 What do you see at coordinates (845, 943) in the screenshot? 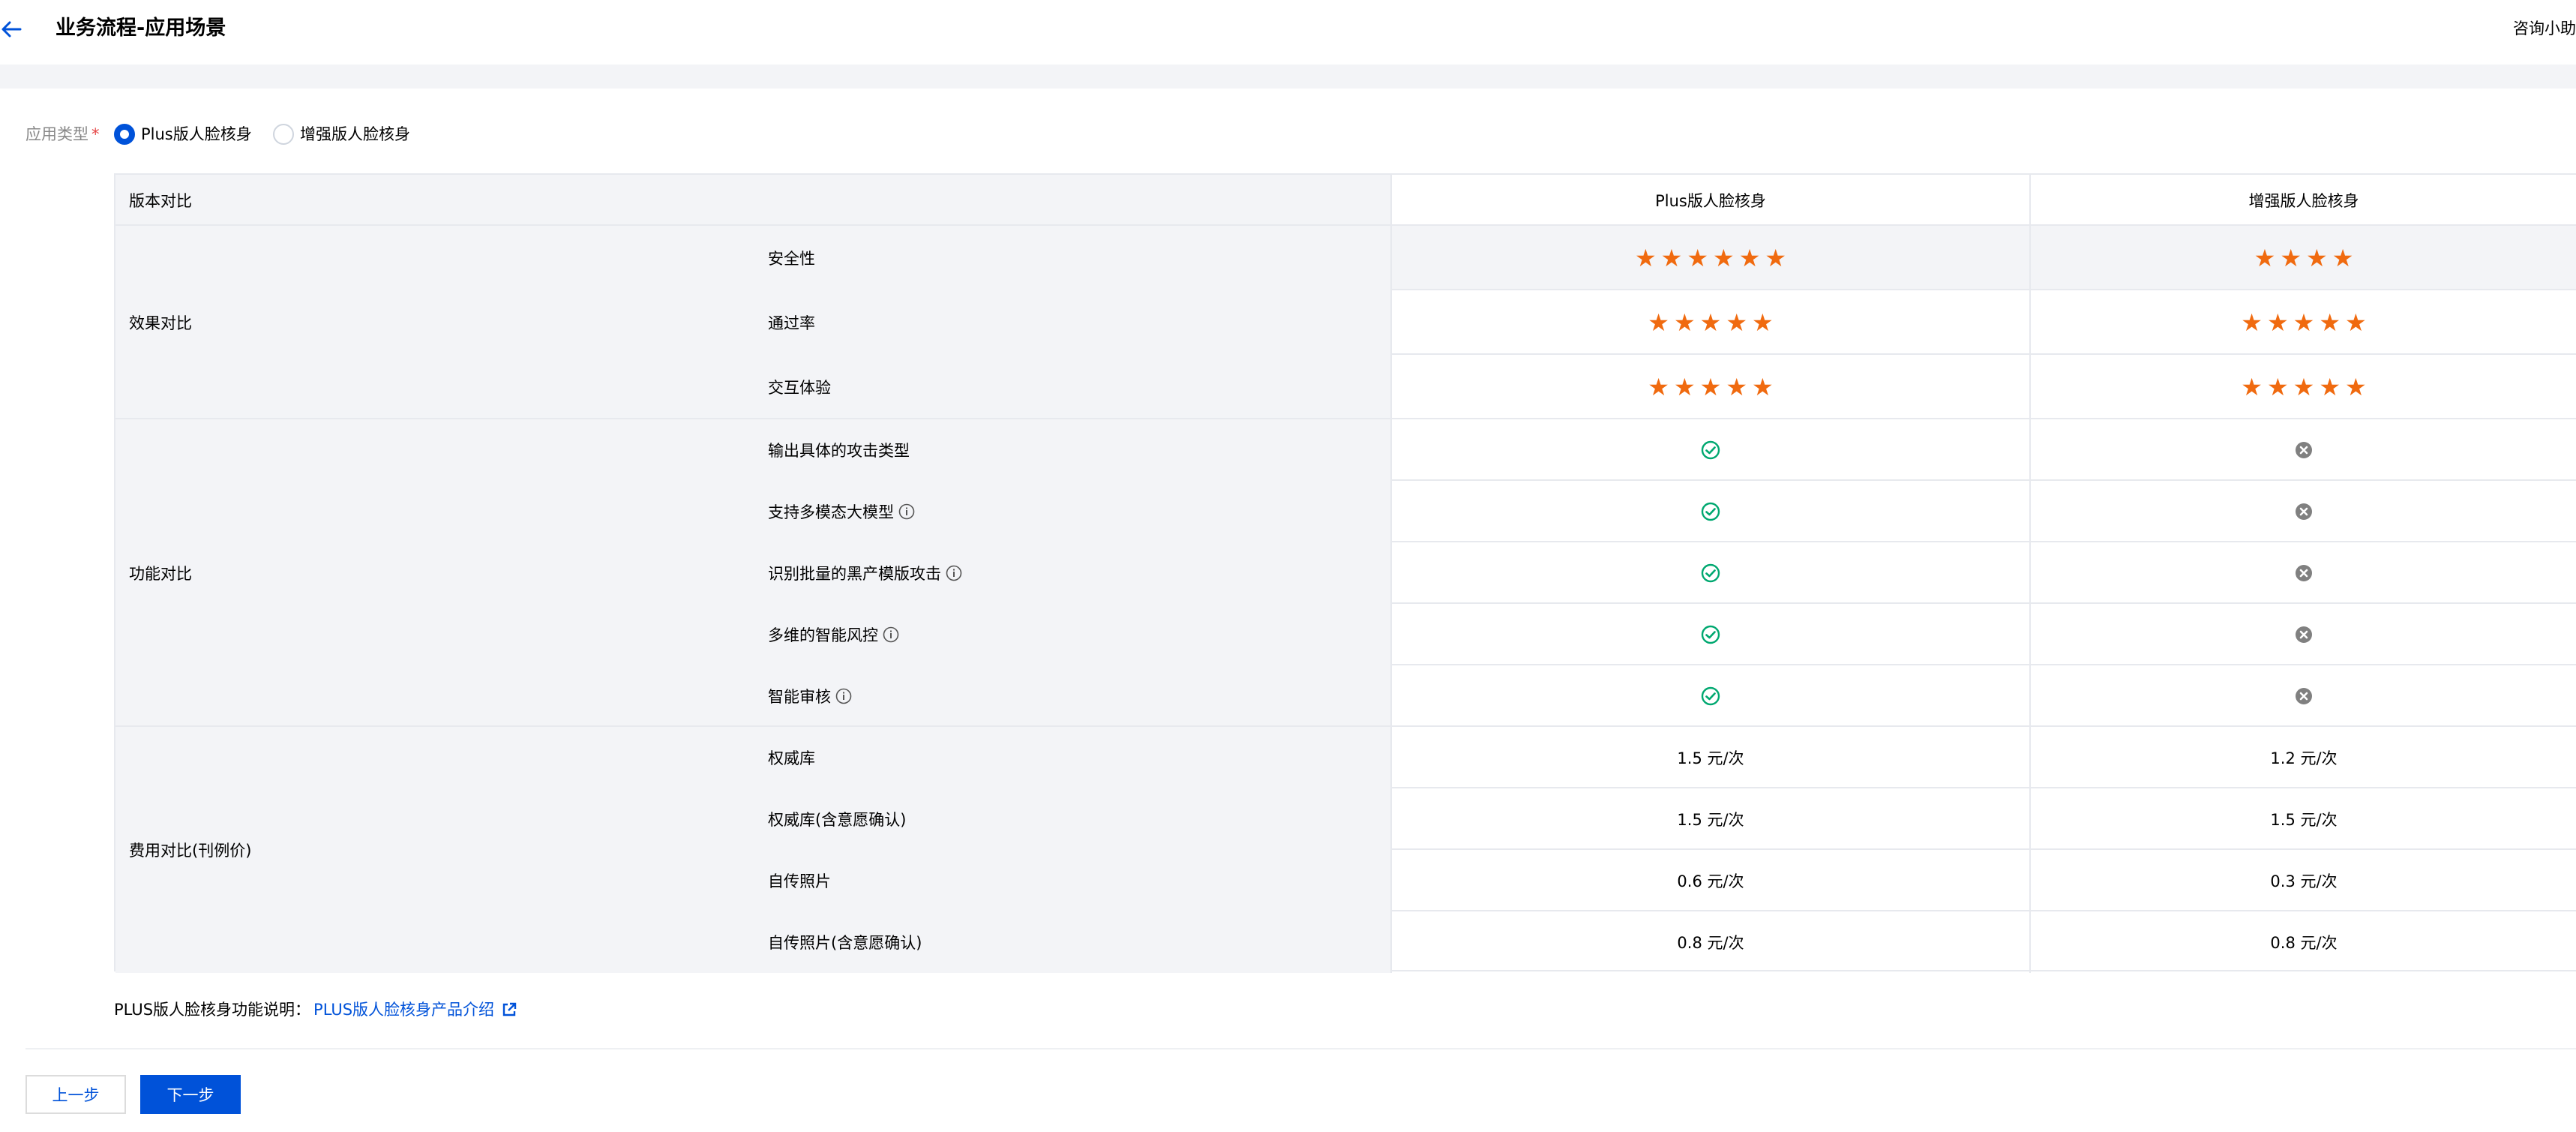
I see `row-label: 自传照片(含意愿确认)` at bounding box center [845, 943].